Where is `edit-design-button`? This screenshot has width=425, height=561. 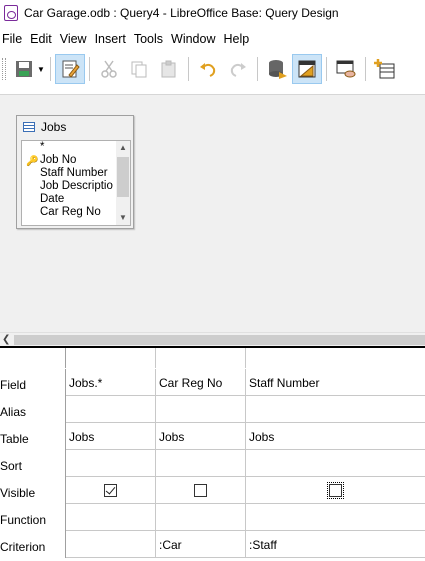 edit-design-button is located at coordinates (70, 69).